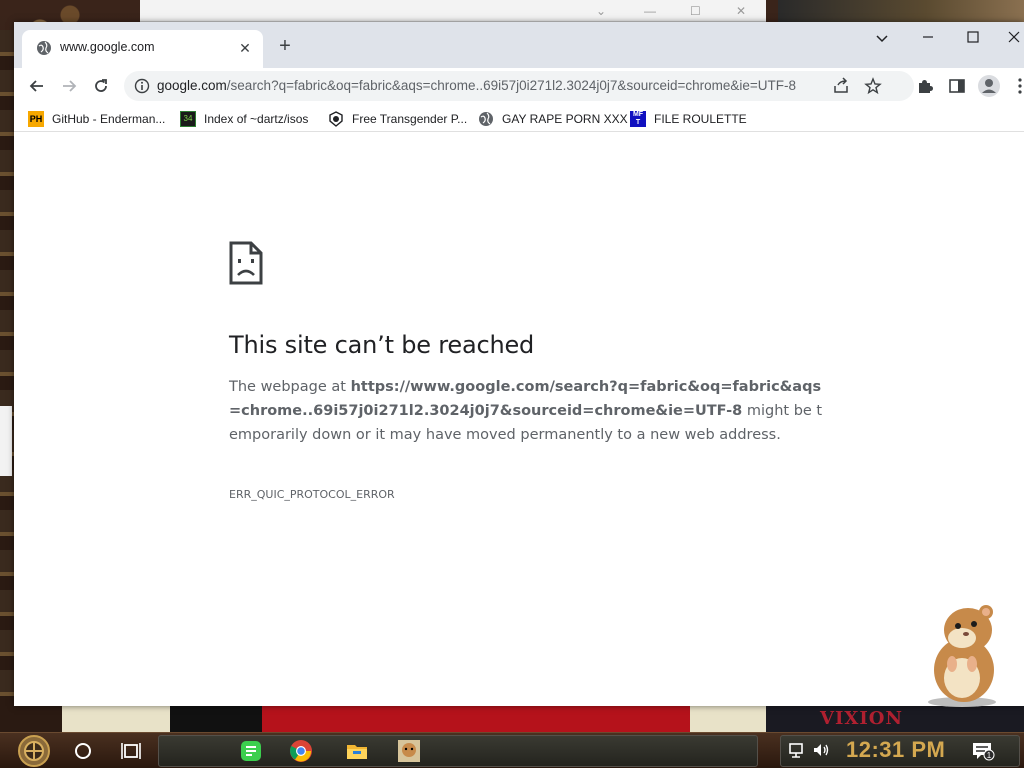 Image resolution: width=1024 pixels, height=768 pixels. I want to click on forward-button, so click(69, 86).